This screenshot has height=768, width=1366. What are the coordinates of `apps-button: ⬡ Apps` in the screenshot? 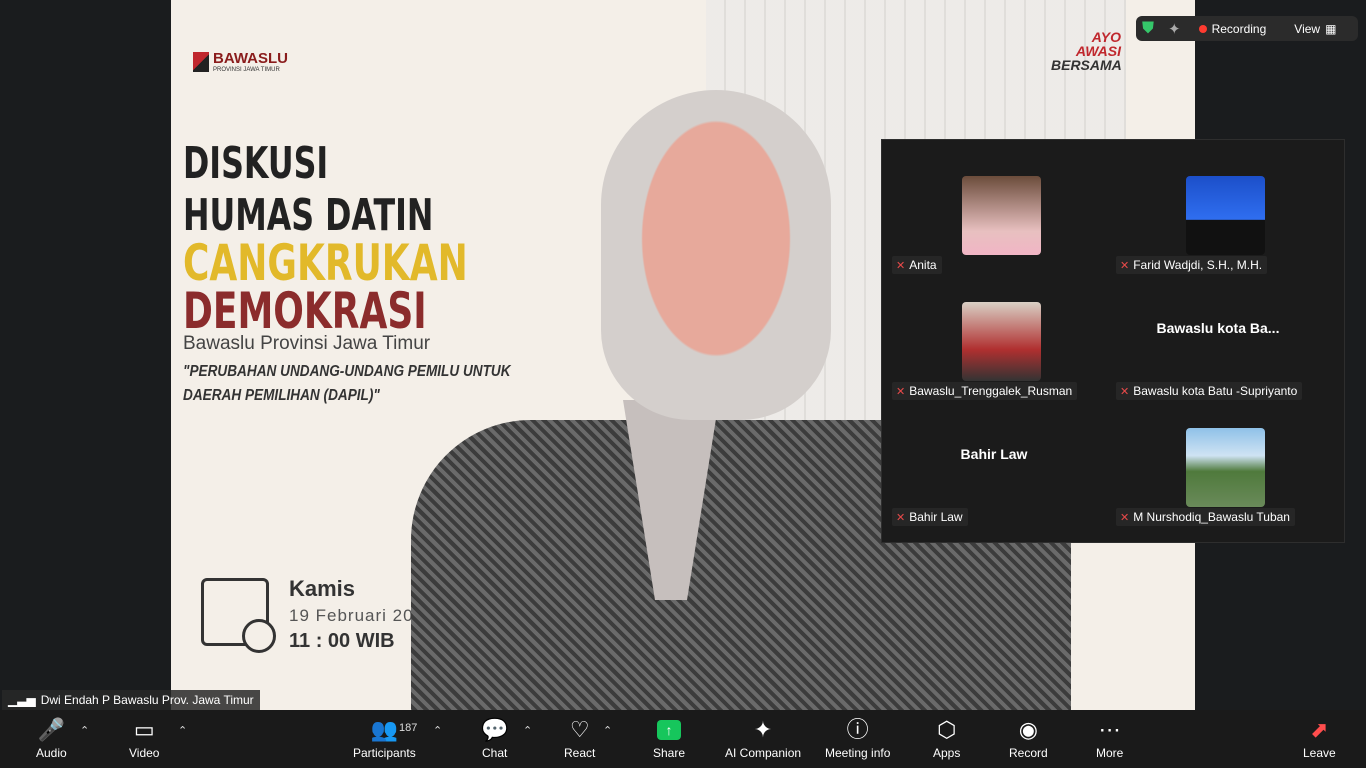 It's located at (946, 738).